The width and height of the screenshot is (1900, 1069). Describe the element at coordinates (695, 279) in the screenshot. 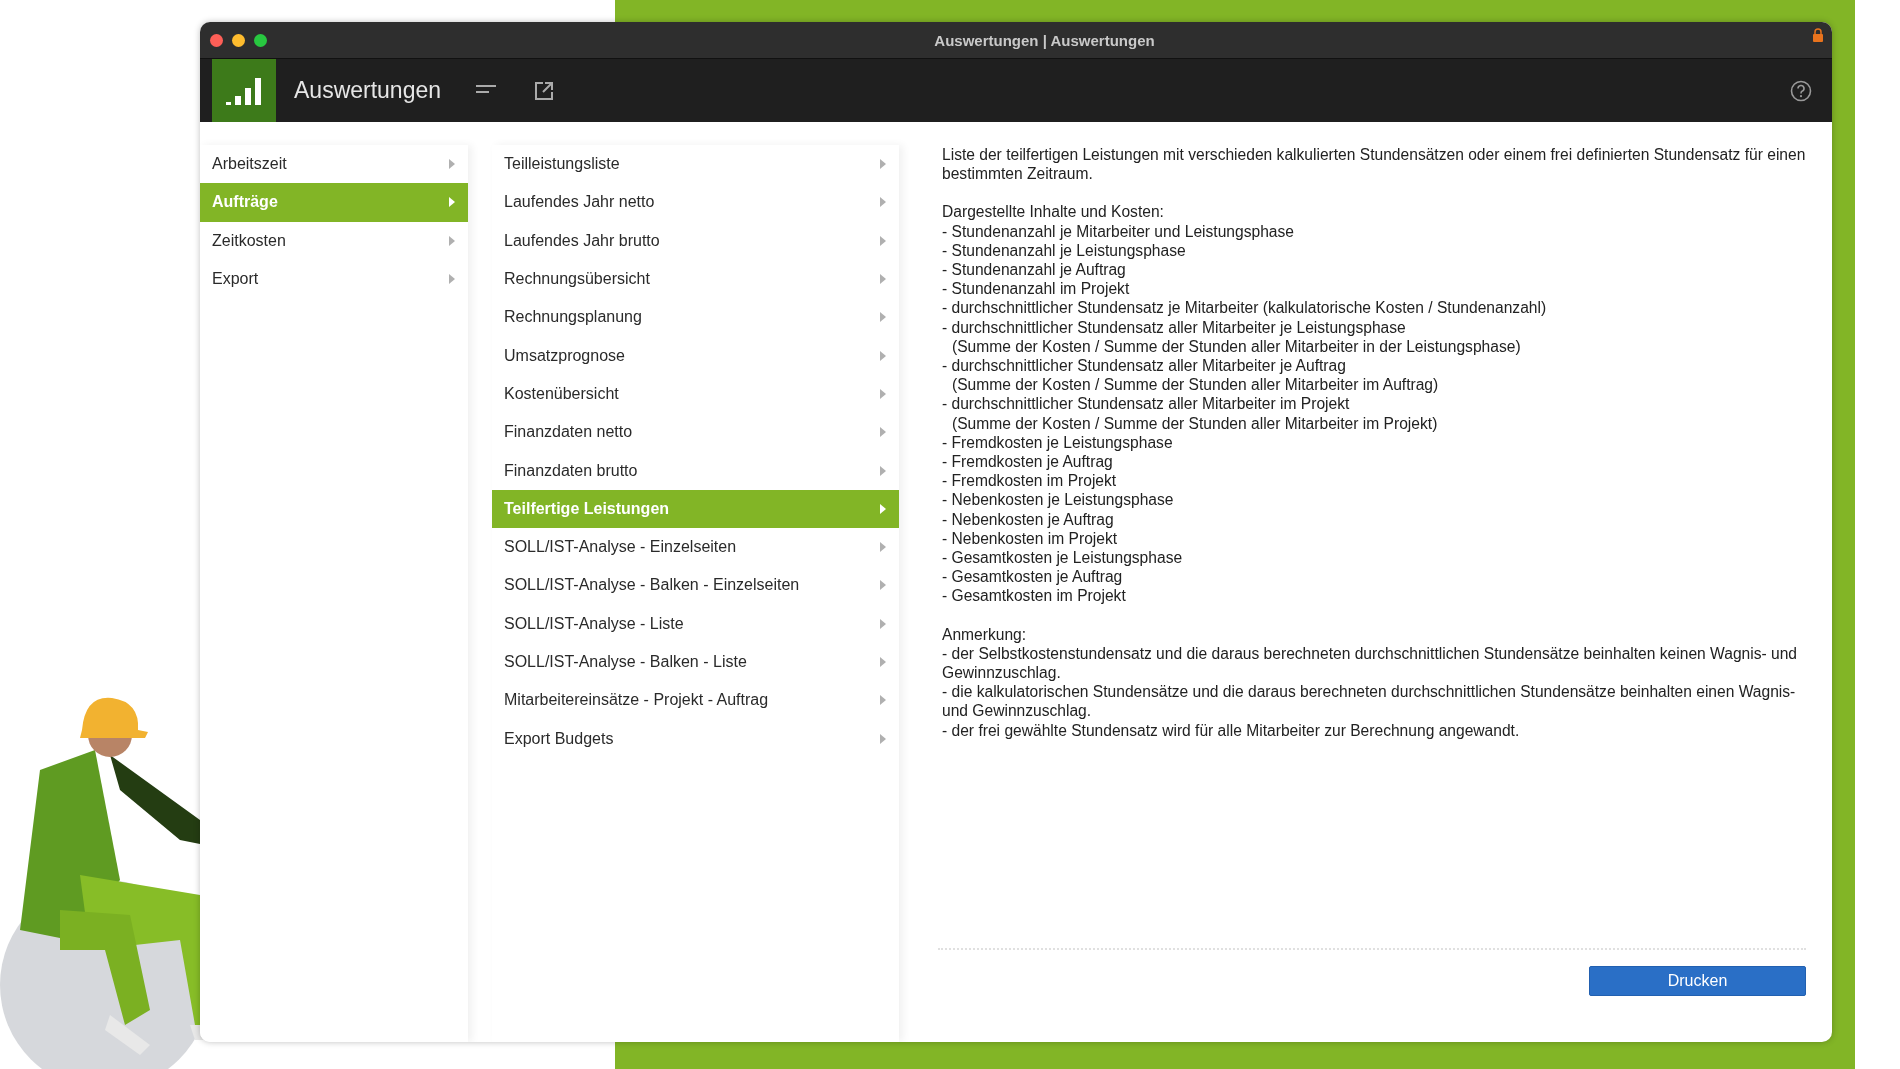

I see `submenu-item: Rechnungsübersicht` at that location.